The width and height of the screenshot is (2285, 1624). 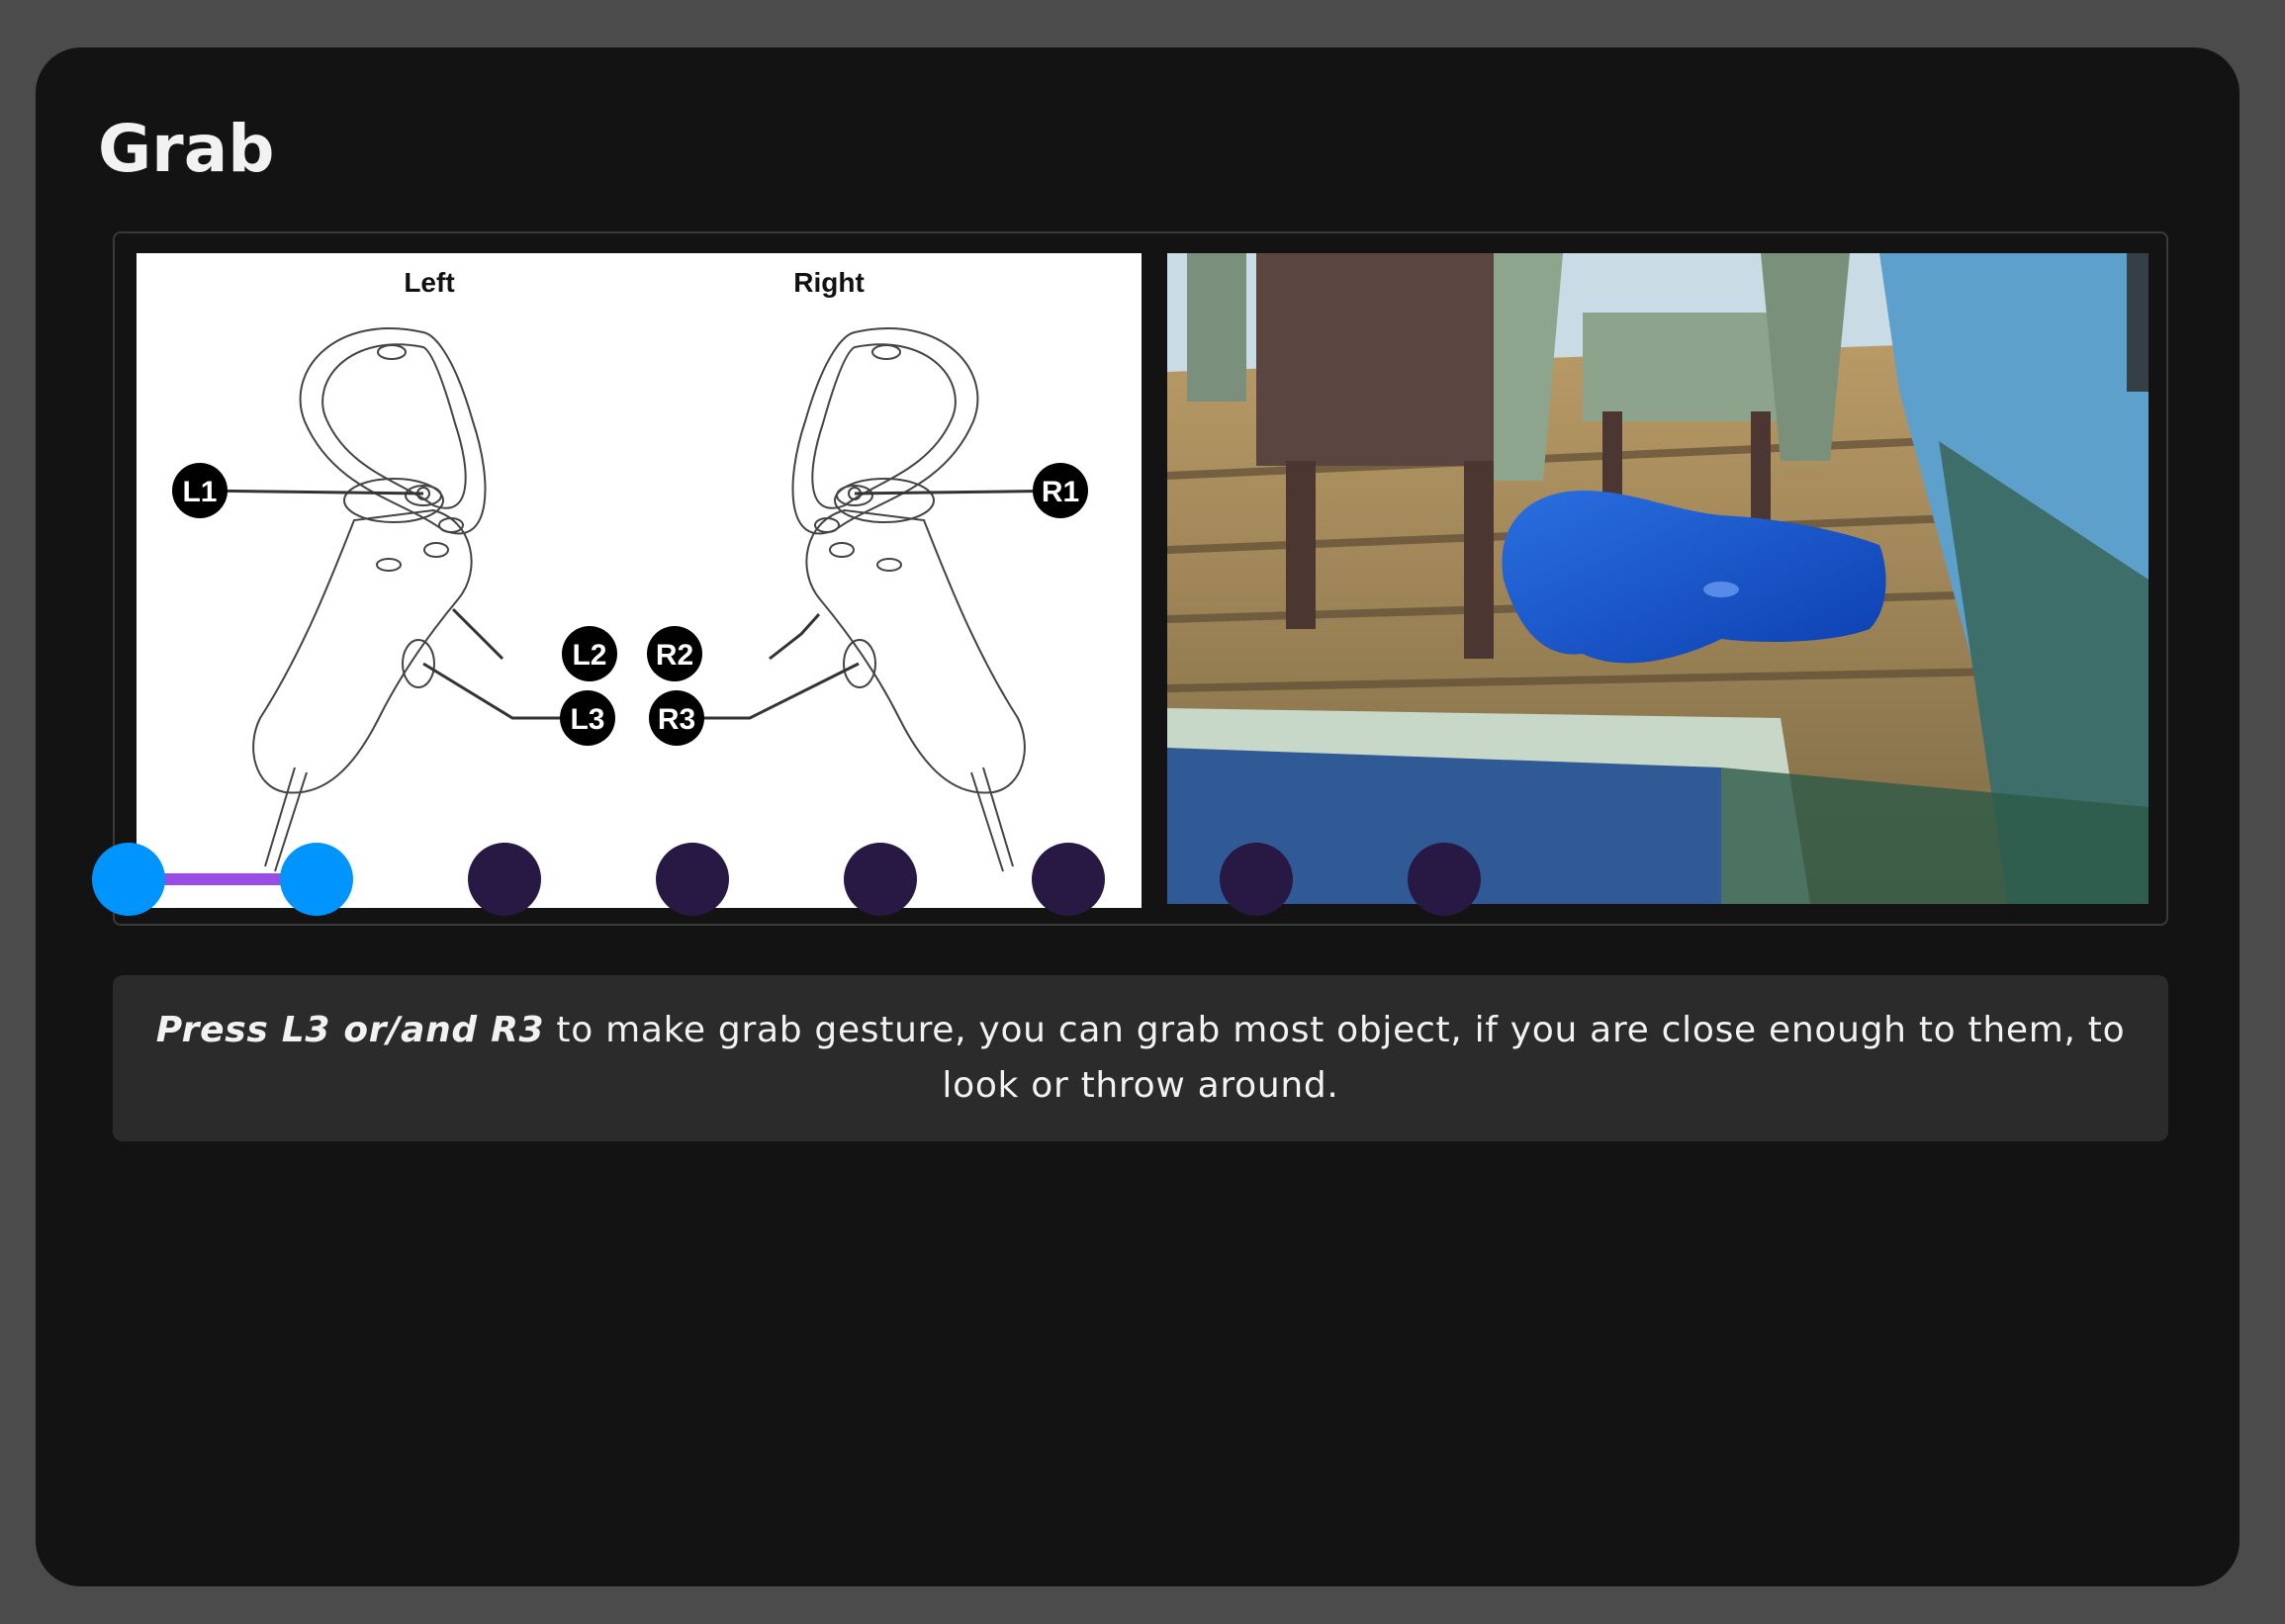 I want to click on button-label-r1: R1, so click(x=1061, y=492).